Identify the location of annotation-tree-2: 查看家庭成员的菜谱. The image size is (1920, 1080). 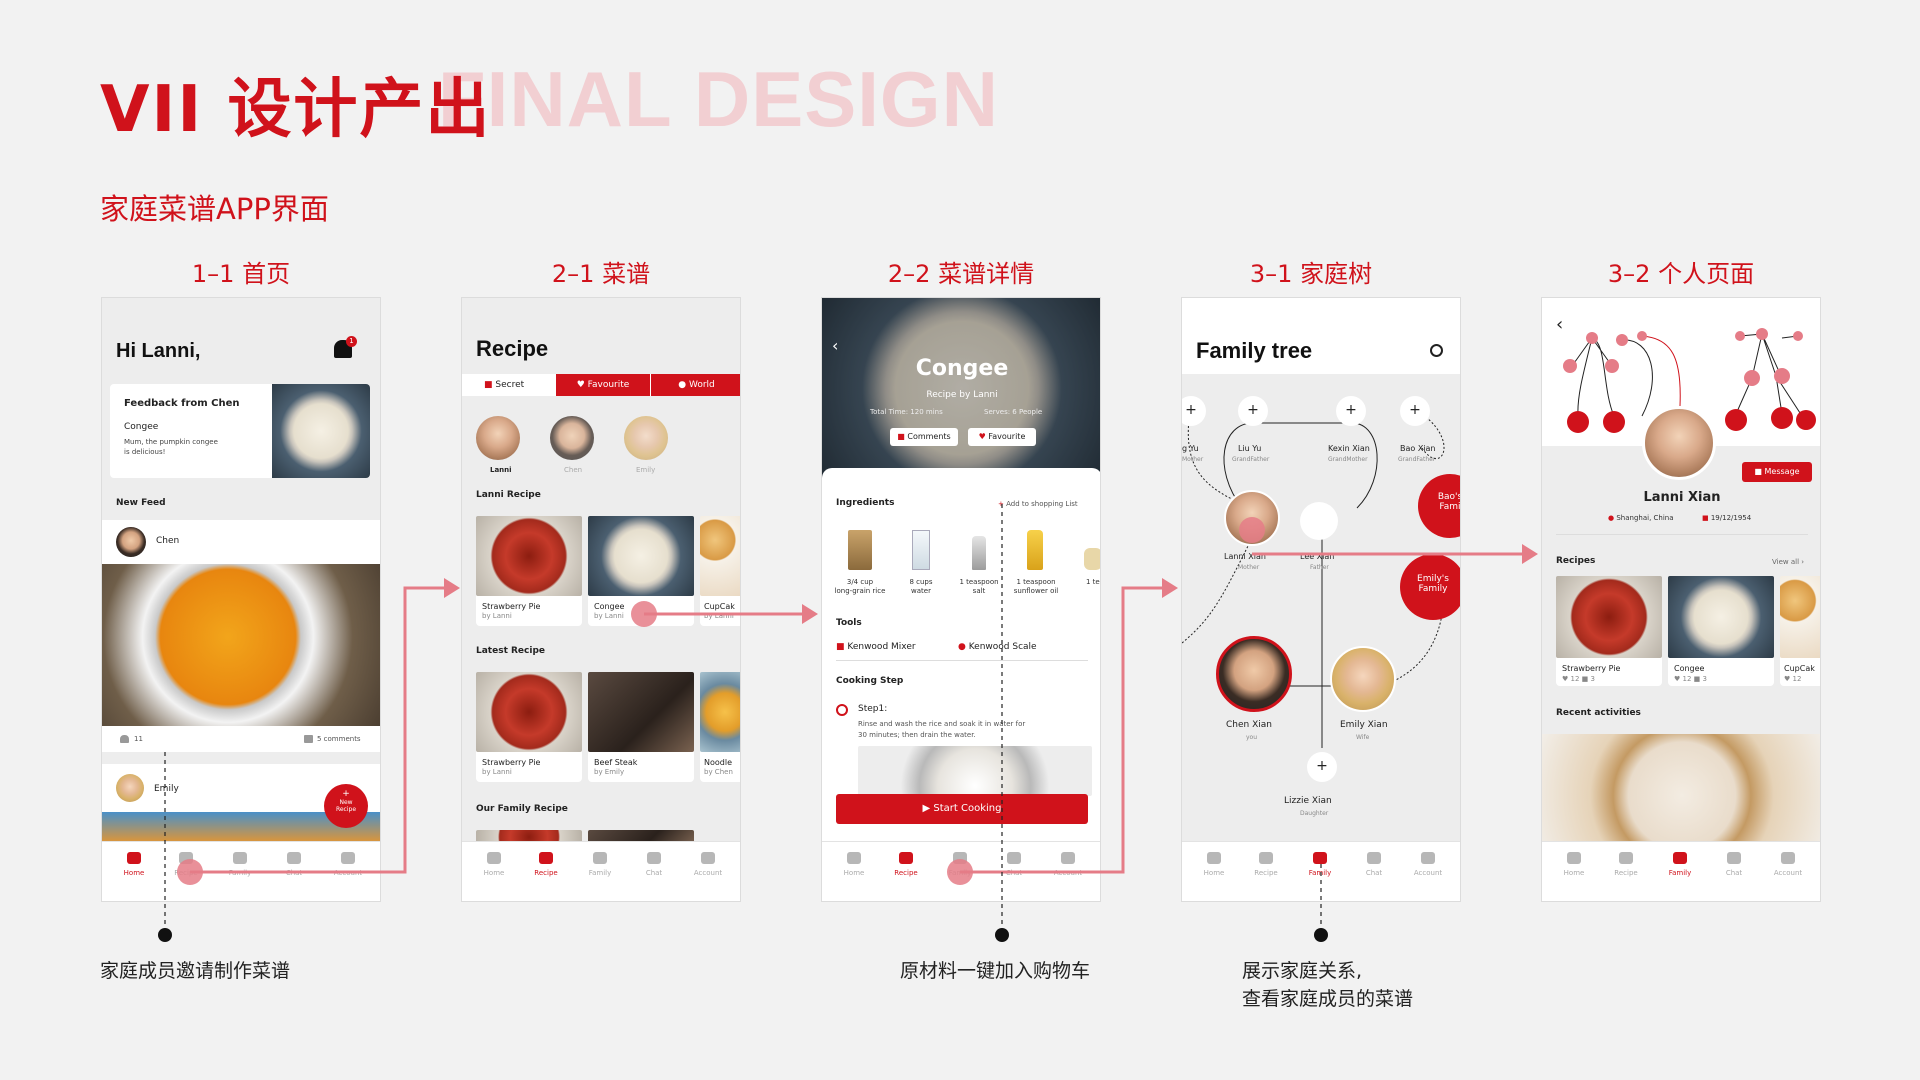
(1328, 999).